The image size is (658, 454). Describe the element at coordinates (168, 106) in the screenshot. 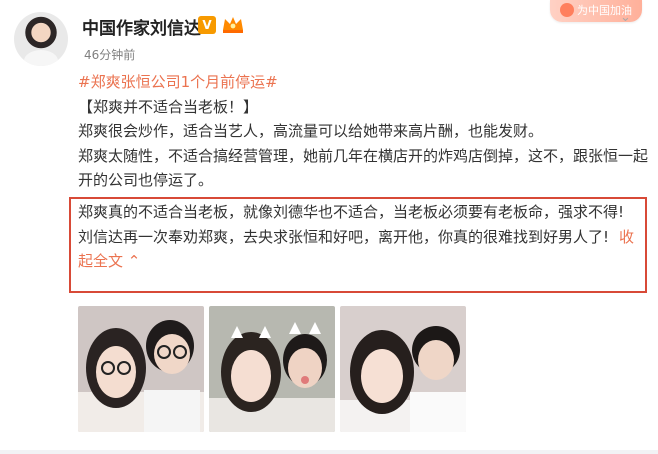

I see `post-paragraph: 【郑爽并不适合当老板！】` at that location.